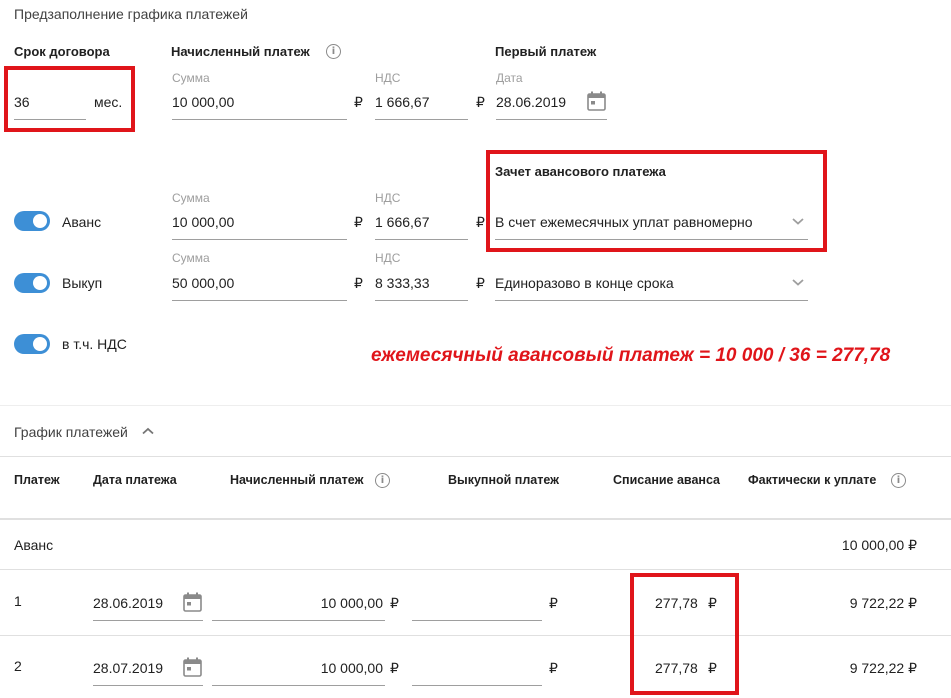 The image size is (951, 698). Describe the element at coordinates (684, 634) in the screenshot. I see `advance-writeoff-highlight-box` at that location.